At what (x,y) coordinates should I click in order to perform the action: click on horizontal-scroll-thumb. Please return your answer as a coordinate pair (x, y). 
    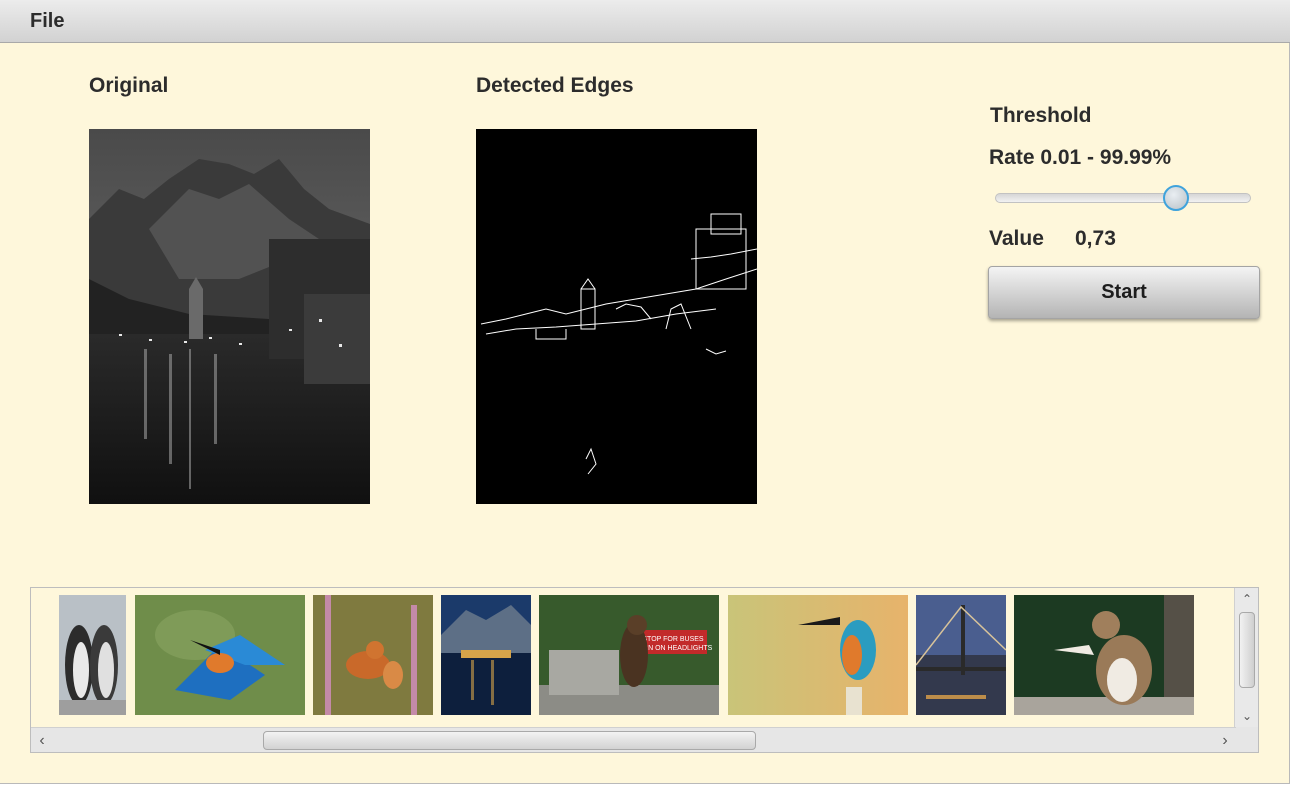
    Looking at the image, I should click on (509, 740).